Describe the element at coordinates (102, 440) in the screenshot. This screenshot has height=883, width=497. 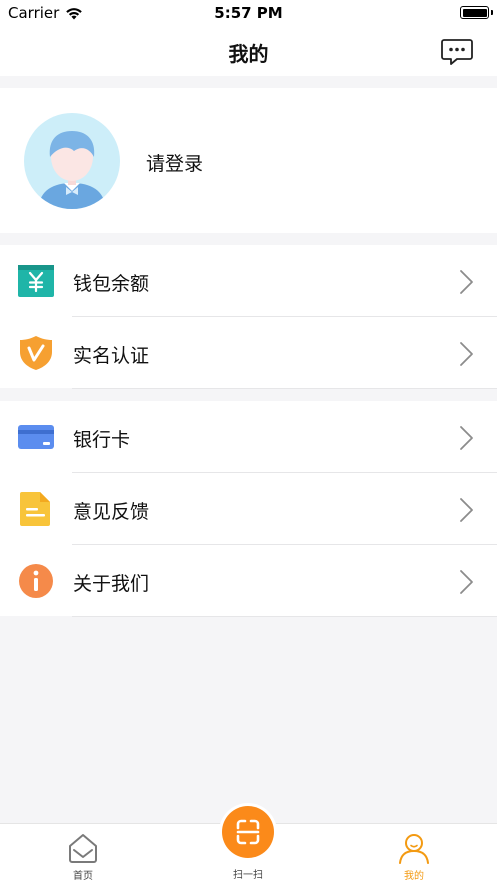
I see `menu-label: 银行卡` at that location.